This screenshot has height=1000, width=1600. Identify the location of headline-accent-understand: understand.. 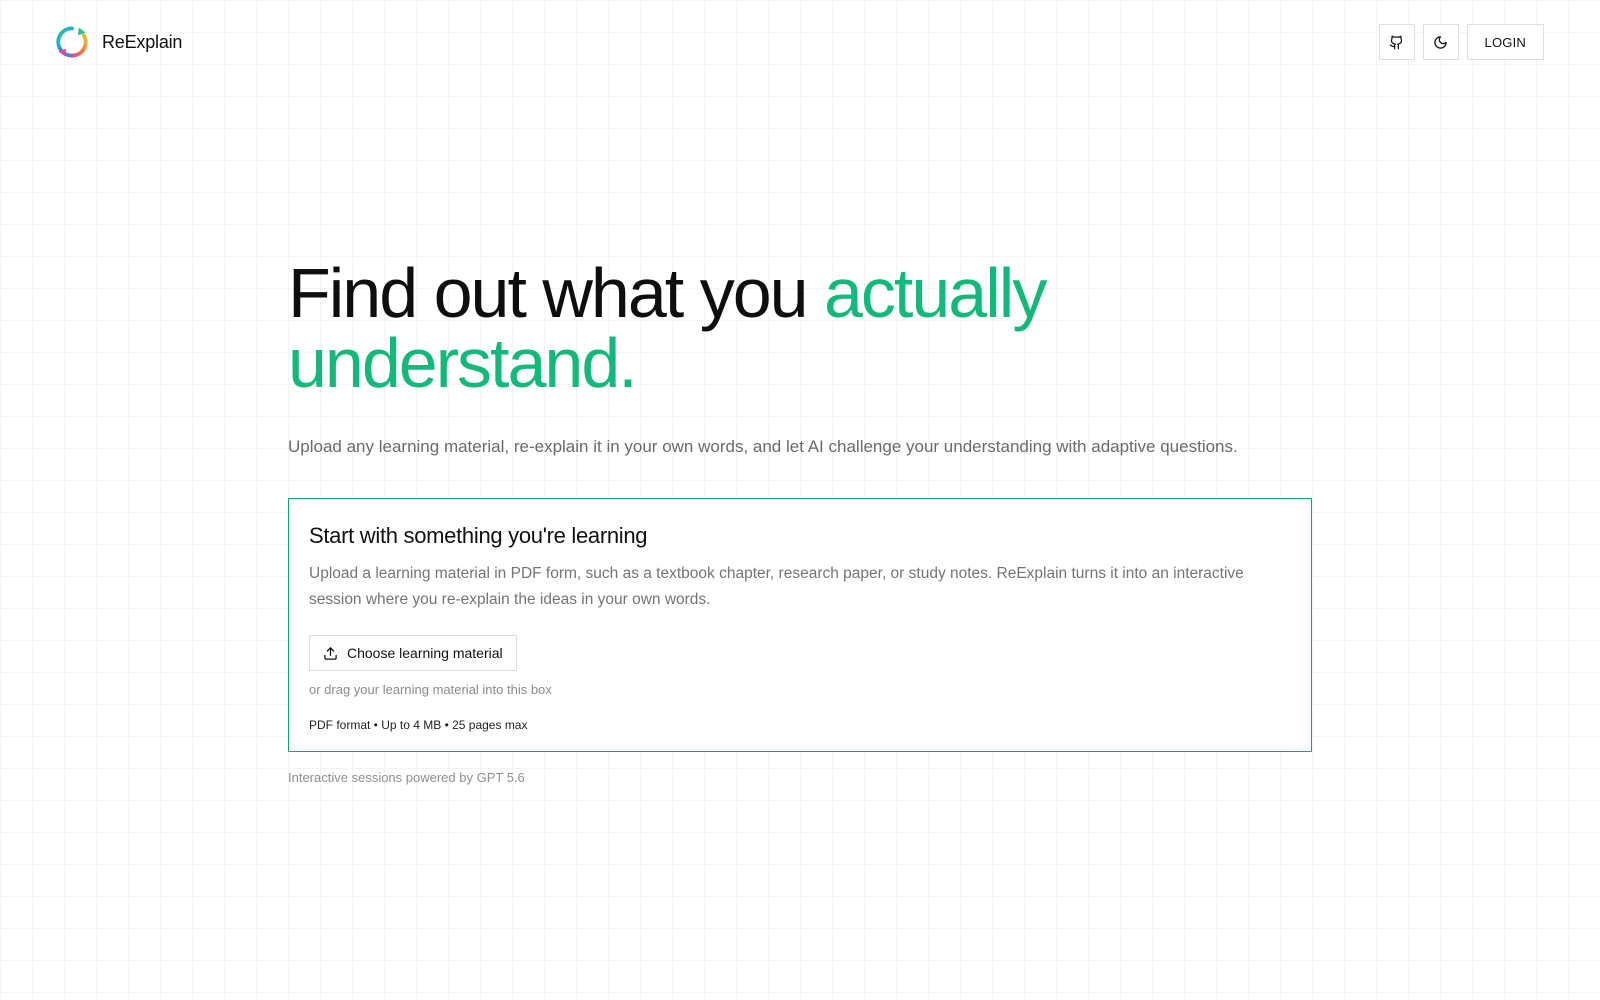
(463, 363).